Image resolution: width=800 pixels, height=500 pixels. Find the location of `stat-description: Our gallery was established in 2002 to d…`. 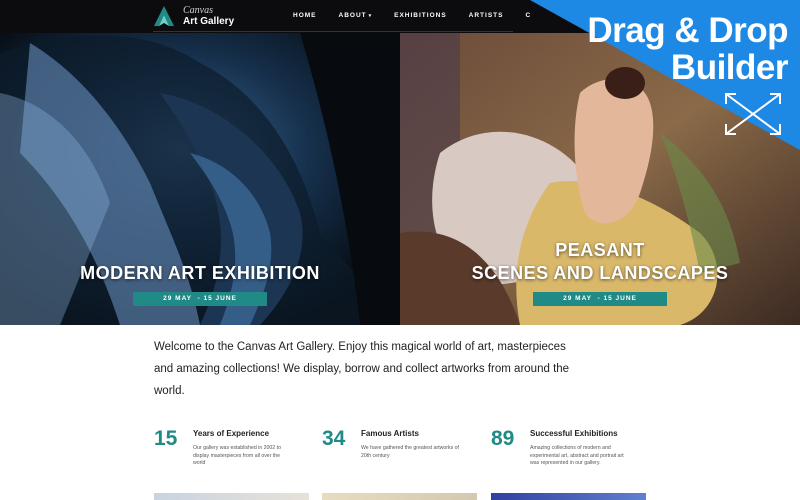

stat-description: Our gallery was established in 2002 to d… is located at coordinates (237, 455).